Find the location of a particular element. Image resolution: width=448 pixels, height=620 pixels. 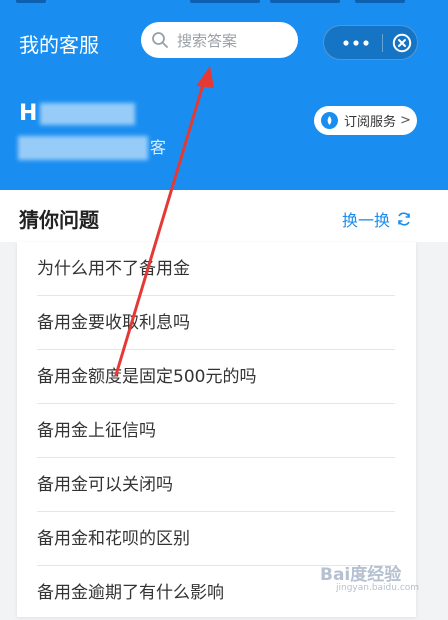

close-icon is located at coordinates (402, 42).